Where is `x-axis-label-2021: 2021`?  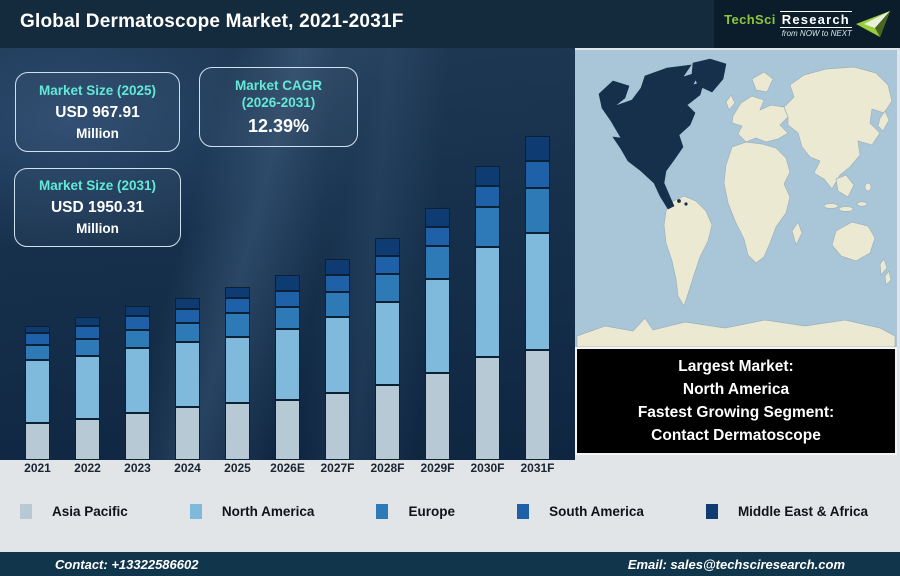
x-axis-label-2021: 2021 is located at coordinates (37, 468).